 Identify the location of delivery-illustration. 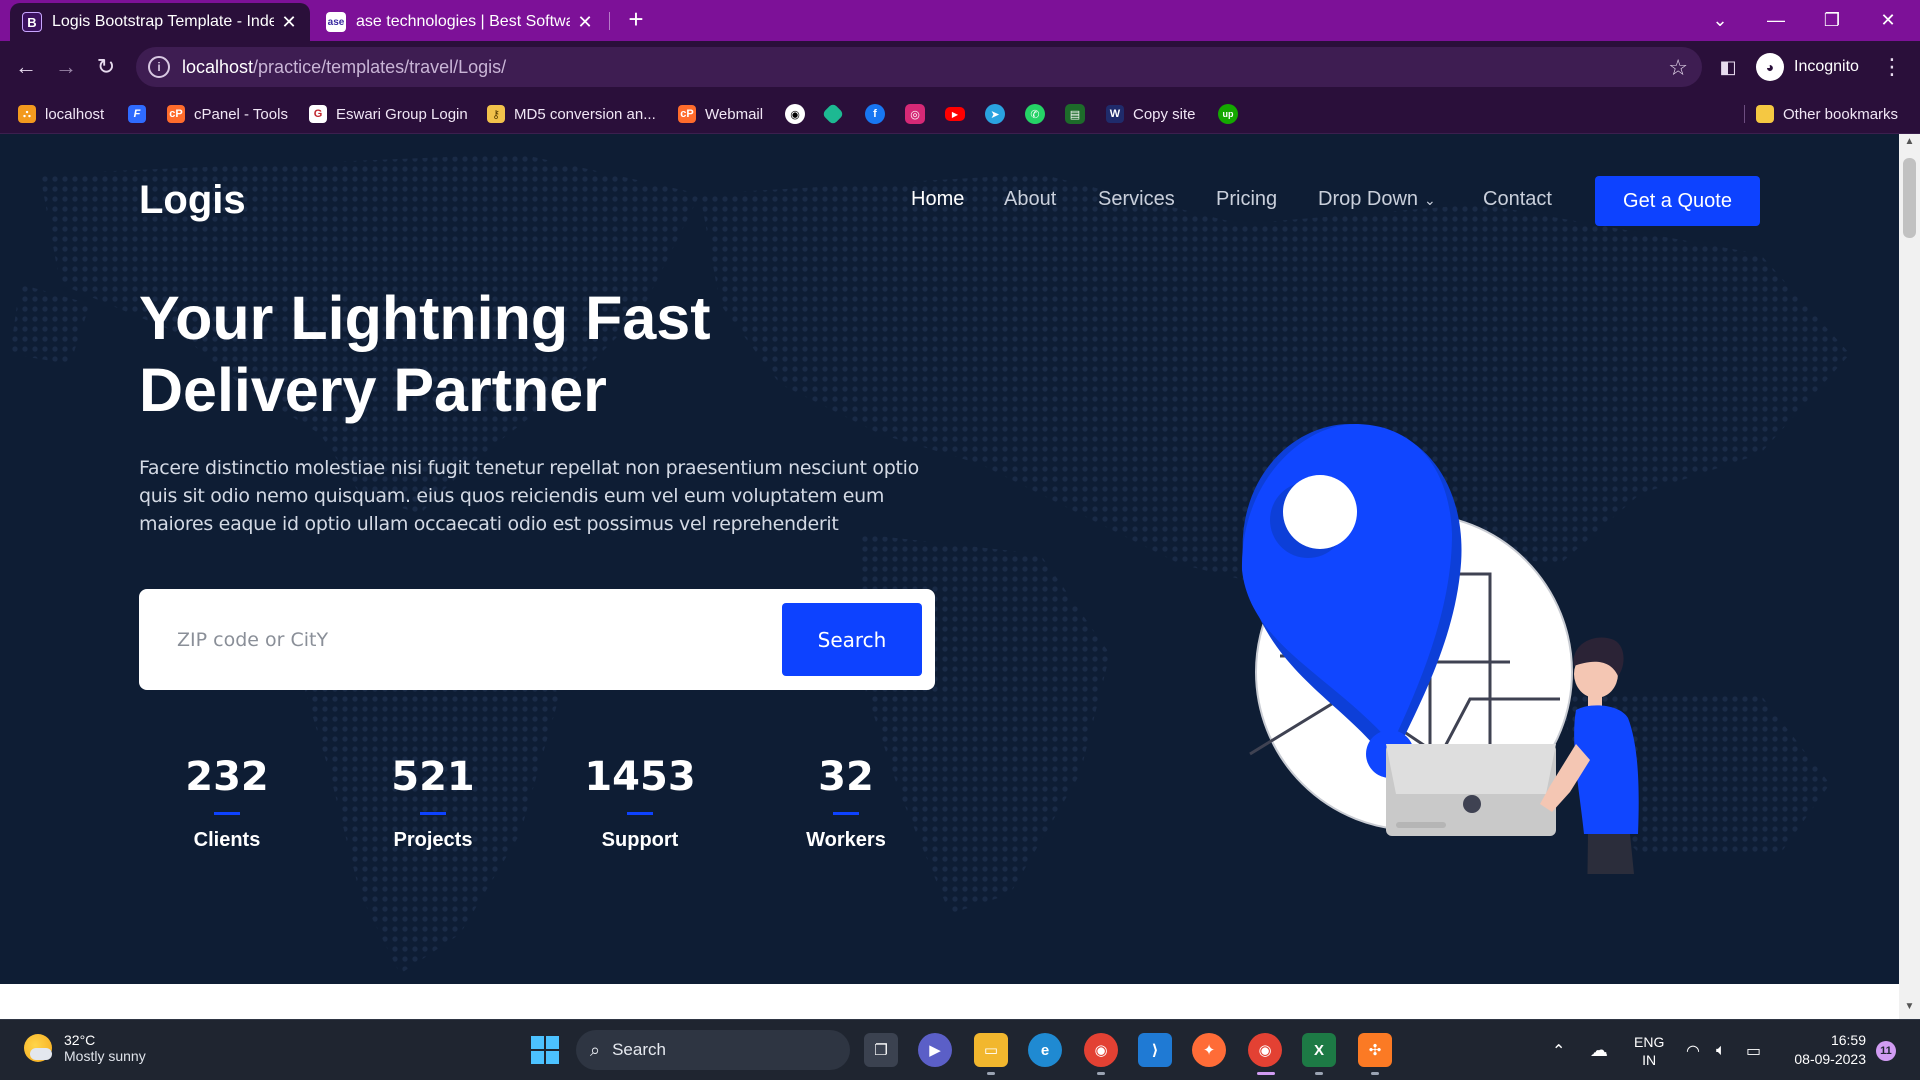
(1440, 648).